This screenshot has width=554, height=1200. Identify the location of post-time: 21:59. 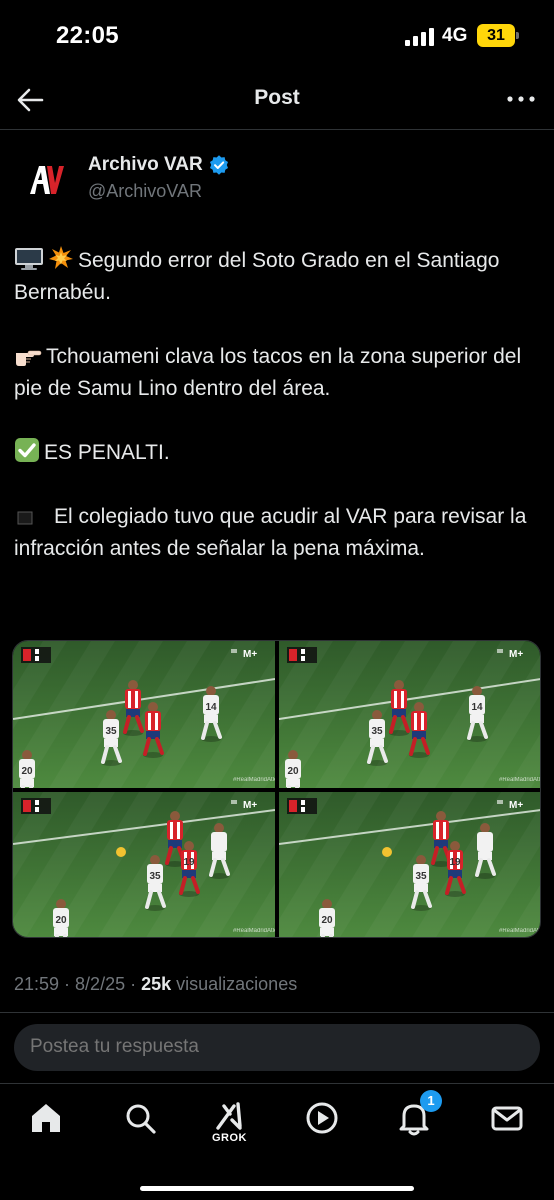
(37, 984).